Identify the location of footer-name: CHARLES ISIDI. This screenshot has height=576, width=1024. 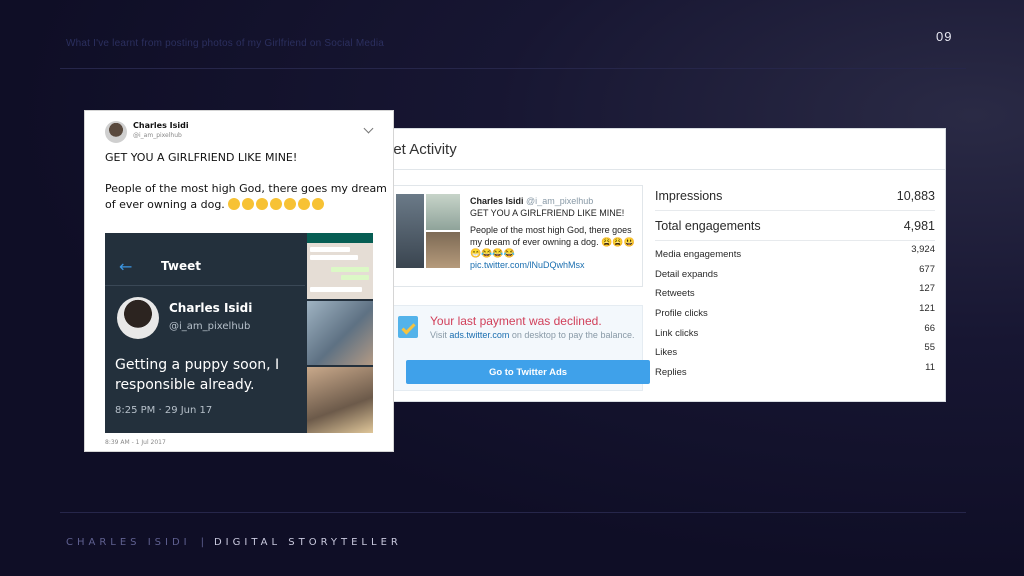
(128, 542).